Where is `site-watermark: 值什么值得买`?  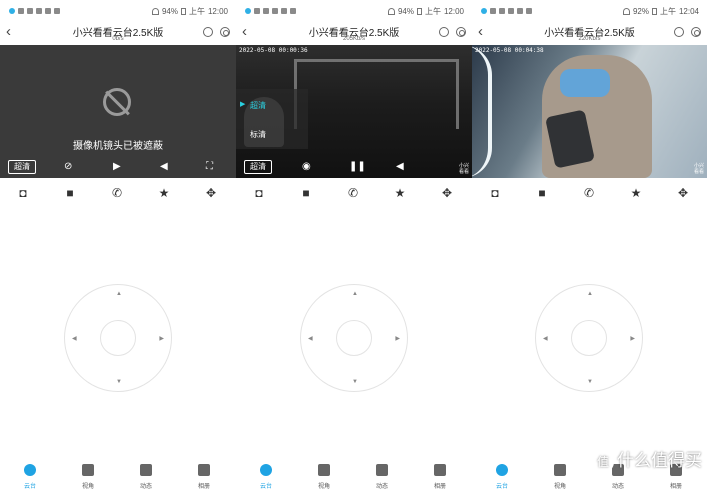
site-watermark: 值什么值得买 is located at coordinates (647, 461).